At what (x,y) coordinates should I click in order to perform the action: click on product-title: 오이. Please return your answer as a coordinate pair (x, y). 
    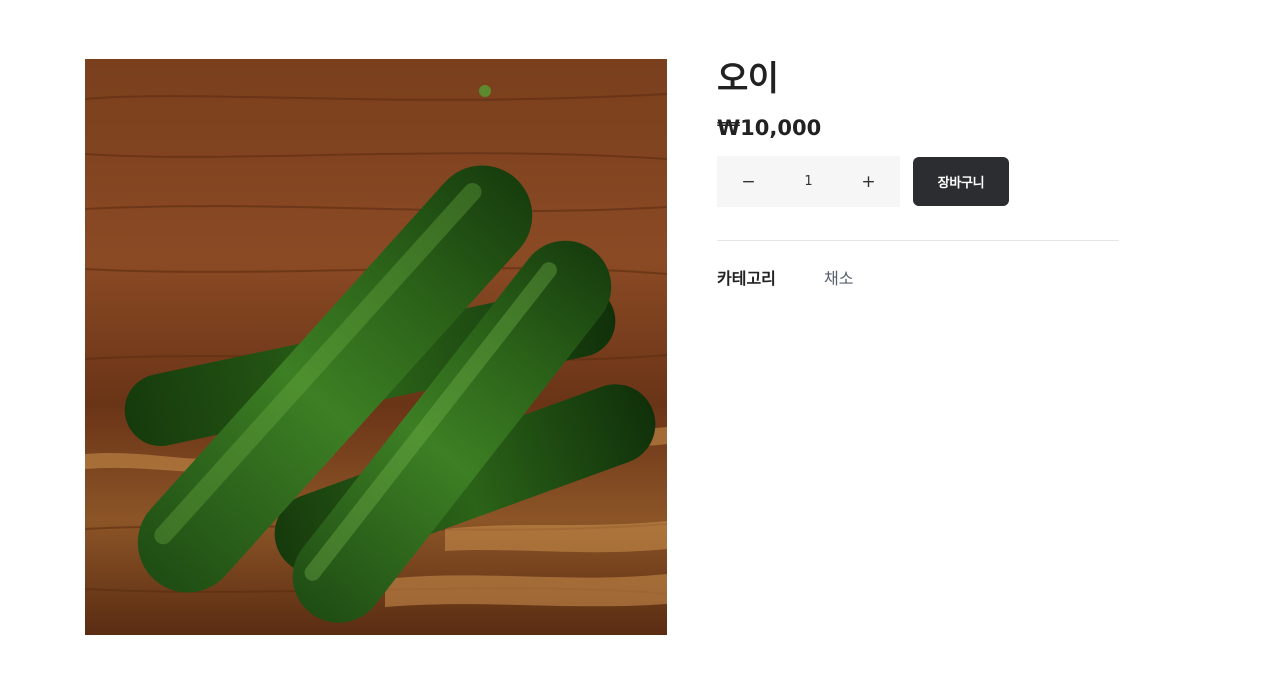
    Looking at the image, I should click on (748, 79).